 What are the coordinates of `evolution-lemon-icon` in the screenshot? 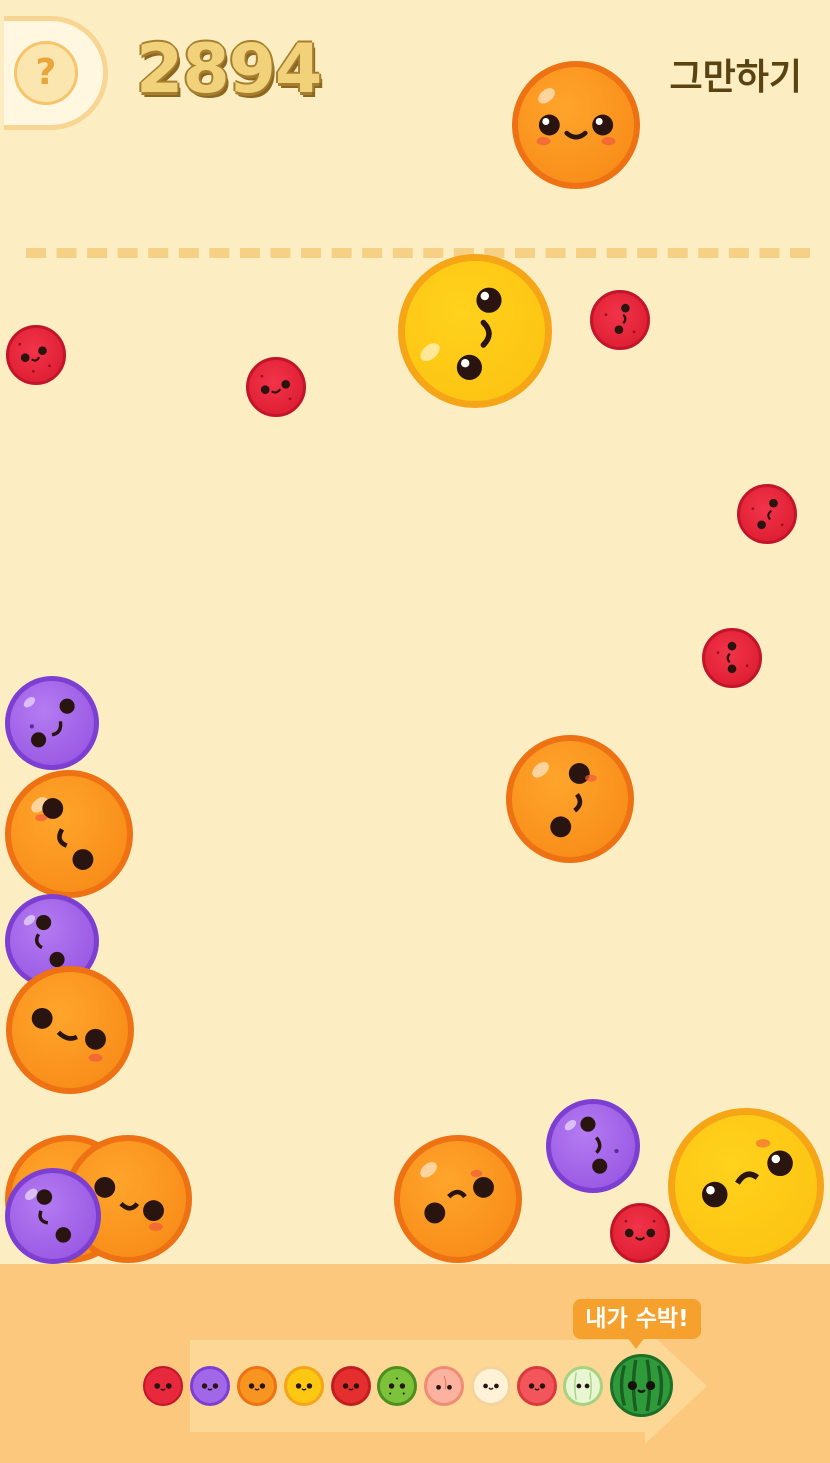 It's located at (304, 1386).